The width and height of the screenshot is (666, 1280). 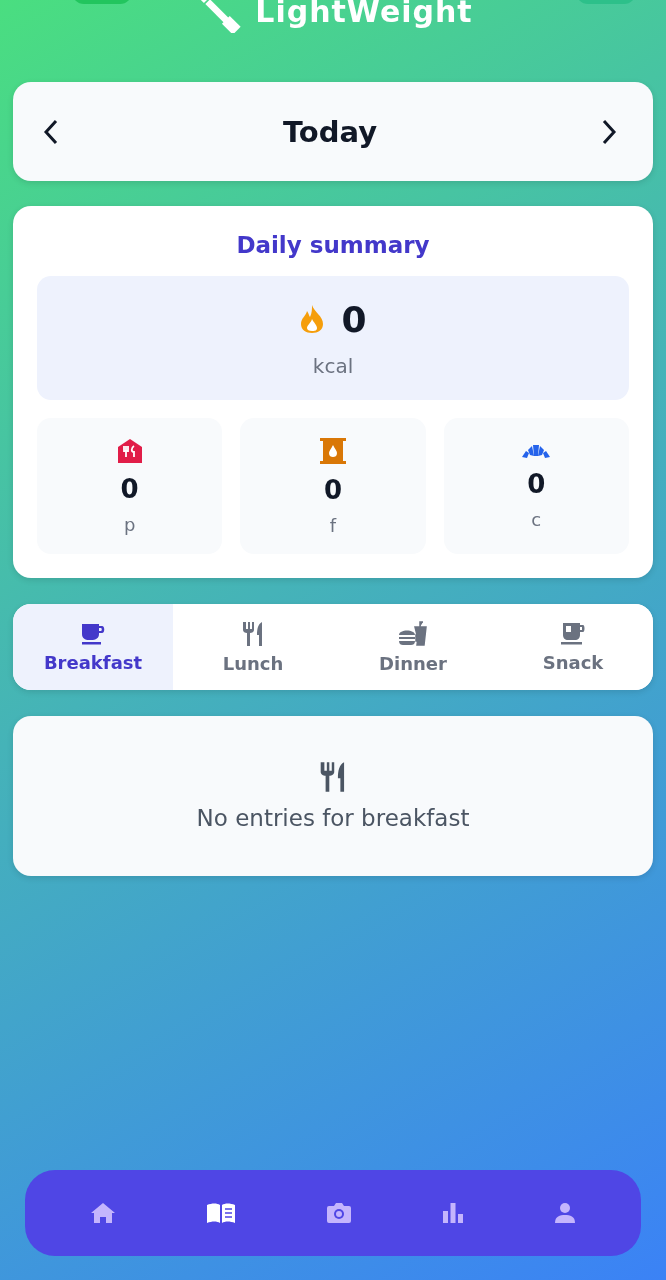 What do you see at coordinates (330, 131) in the screenshot?
I see `date-label: Today` at bounding box center [330, 131].